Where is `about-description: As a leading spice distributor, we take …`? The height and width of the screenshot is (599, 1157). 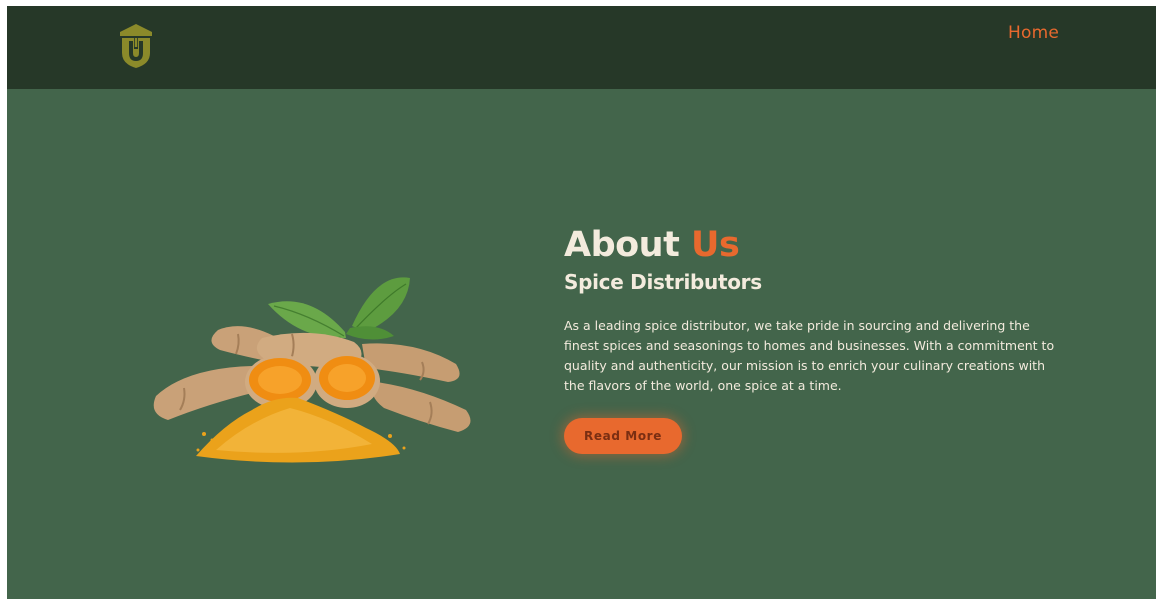 about-description: As a leading spice distributor, we take … is located at coordinates (809, 355).